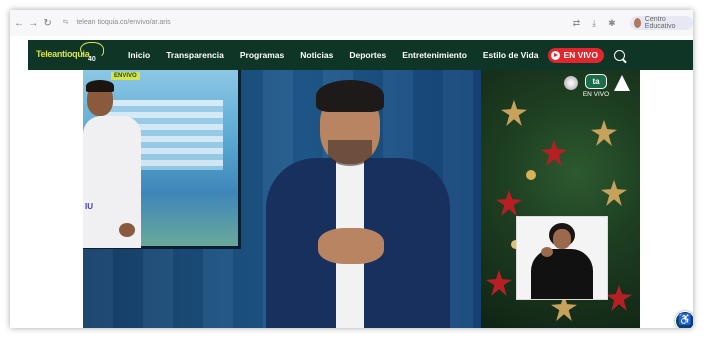  What do you see at coordinates (562, 274) in the screenshot?
I see `interpreter-body` at bounding box center [562, 274].